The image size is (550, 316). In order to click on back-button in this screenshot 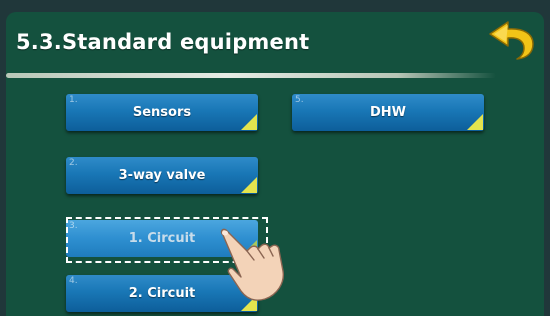, I will do `click(511, 40)`.